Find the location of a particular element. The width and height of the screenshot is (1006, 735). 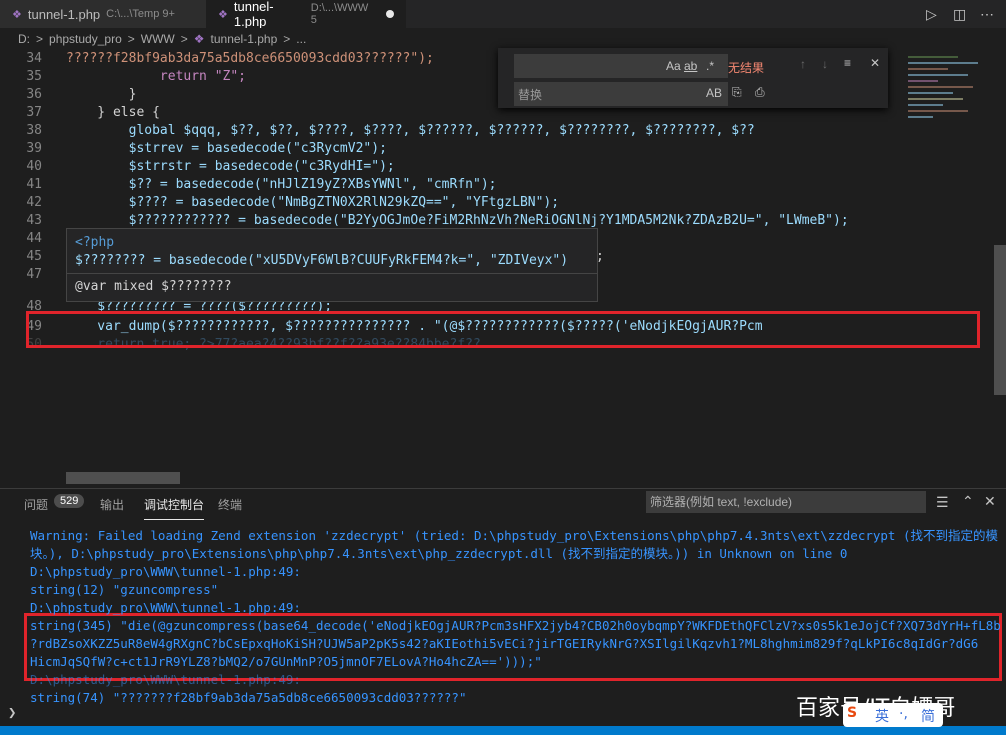

tab-path: C:\...\Temp 9+ is located at coordinates (140, 14).